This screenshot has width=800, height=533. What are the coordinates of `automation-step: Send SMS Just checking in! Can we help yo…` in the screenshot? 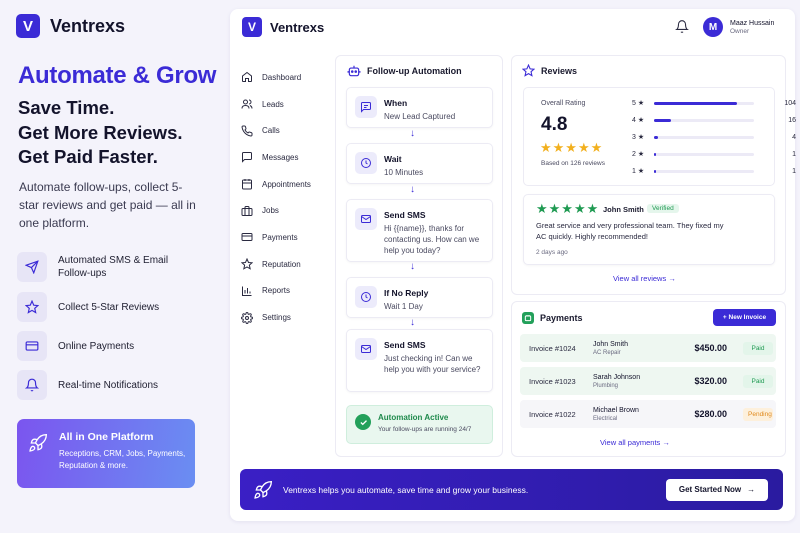 It's located at (419, 360).